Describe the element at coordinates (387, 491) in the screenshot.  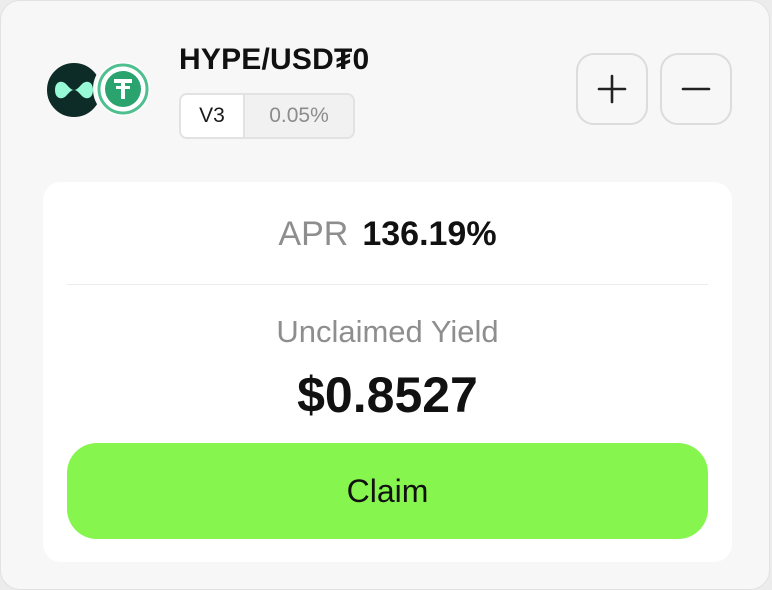
I see `claim-button: Claim` at that location.